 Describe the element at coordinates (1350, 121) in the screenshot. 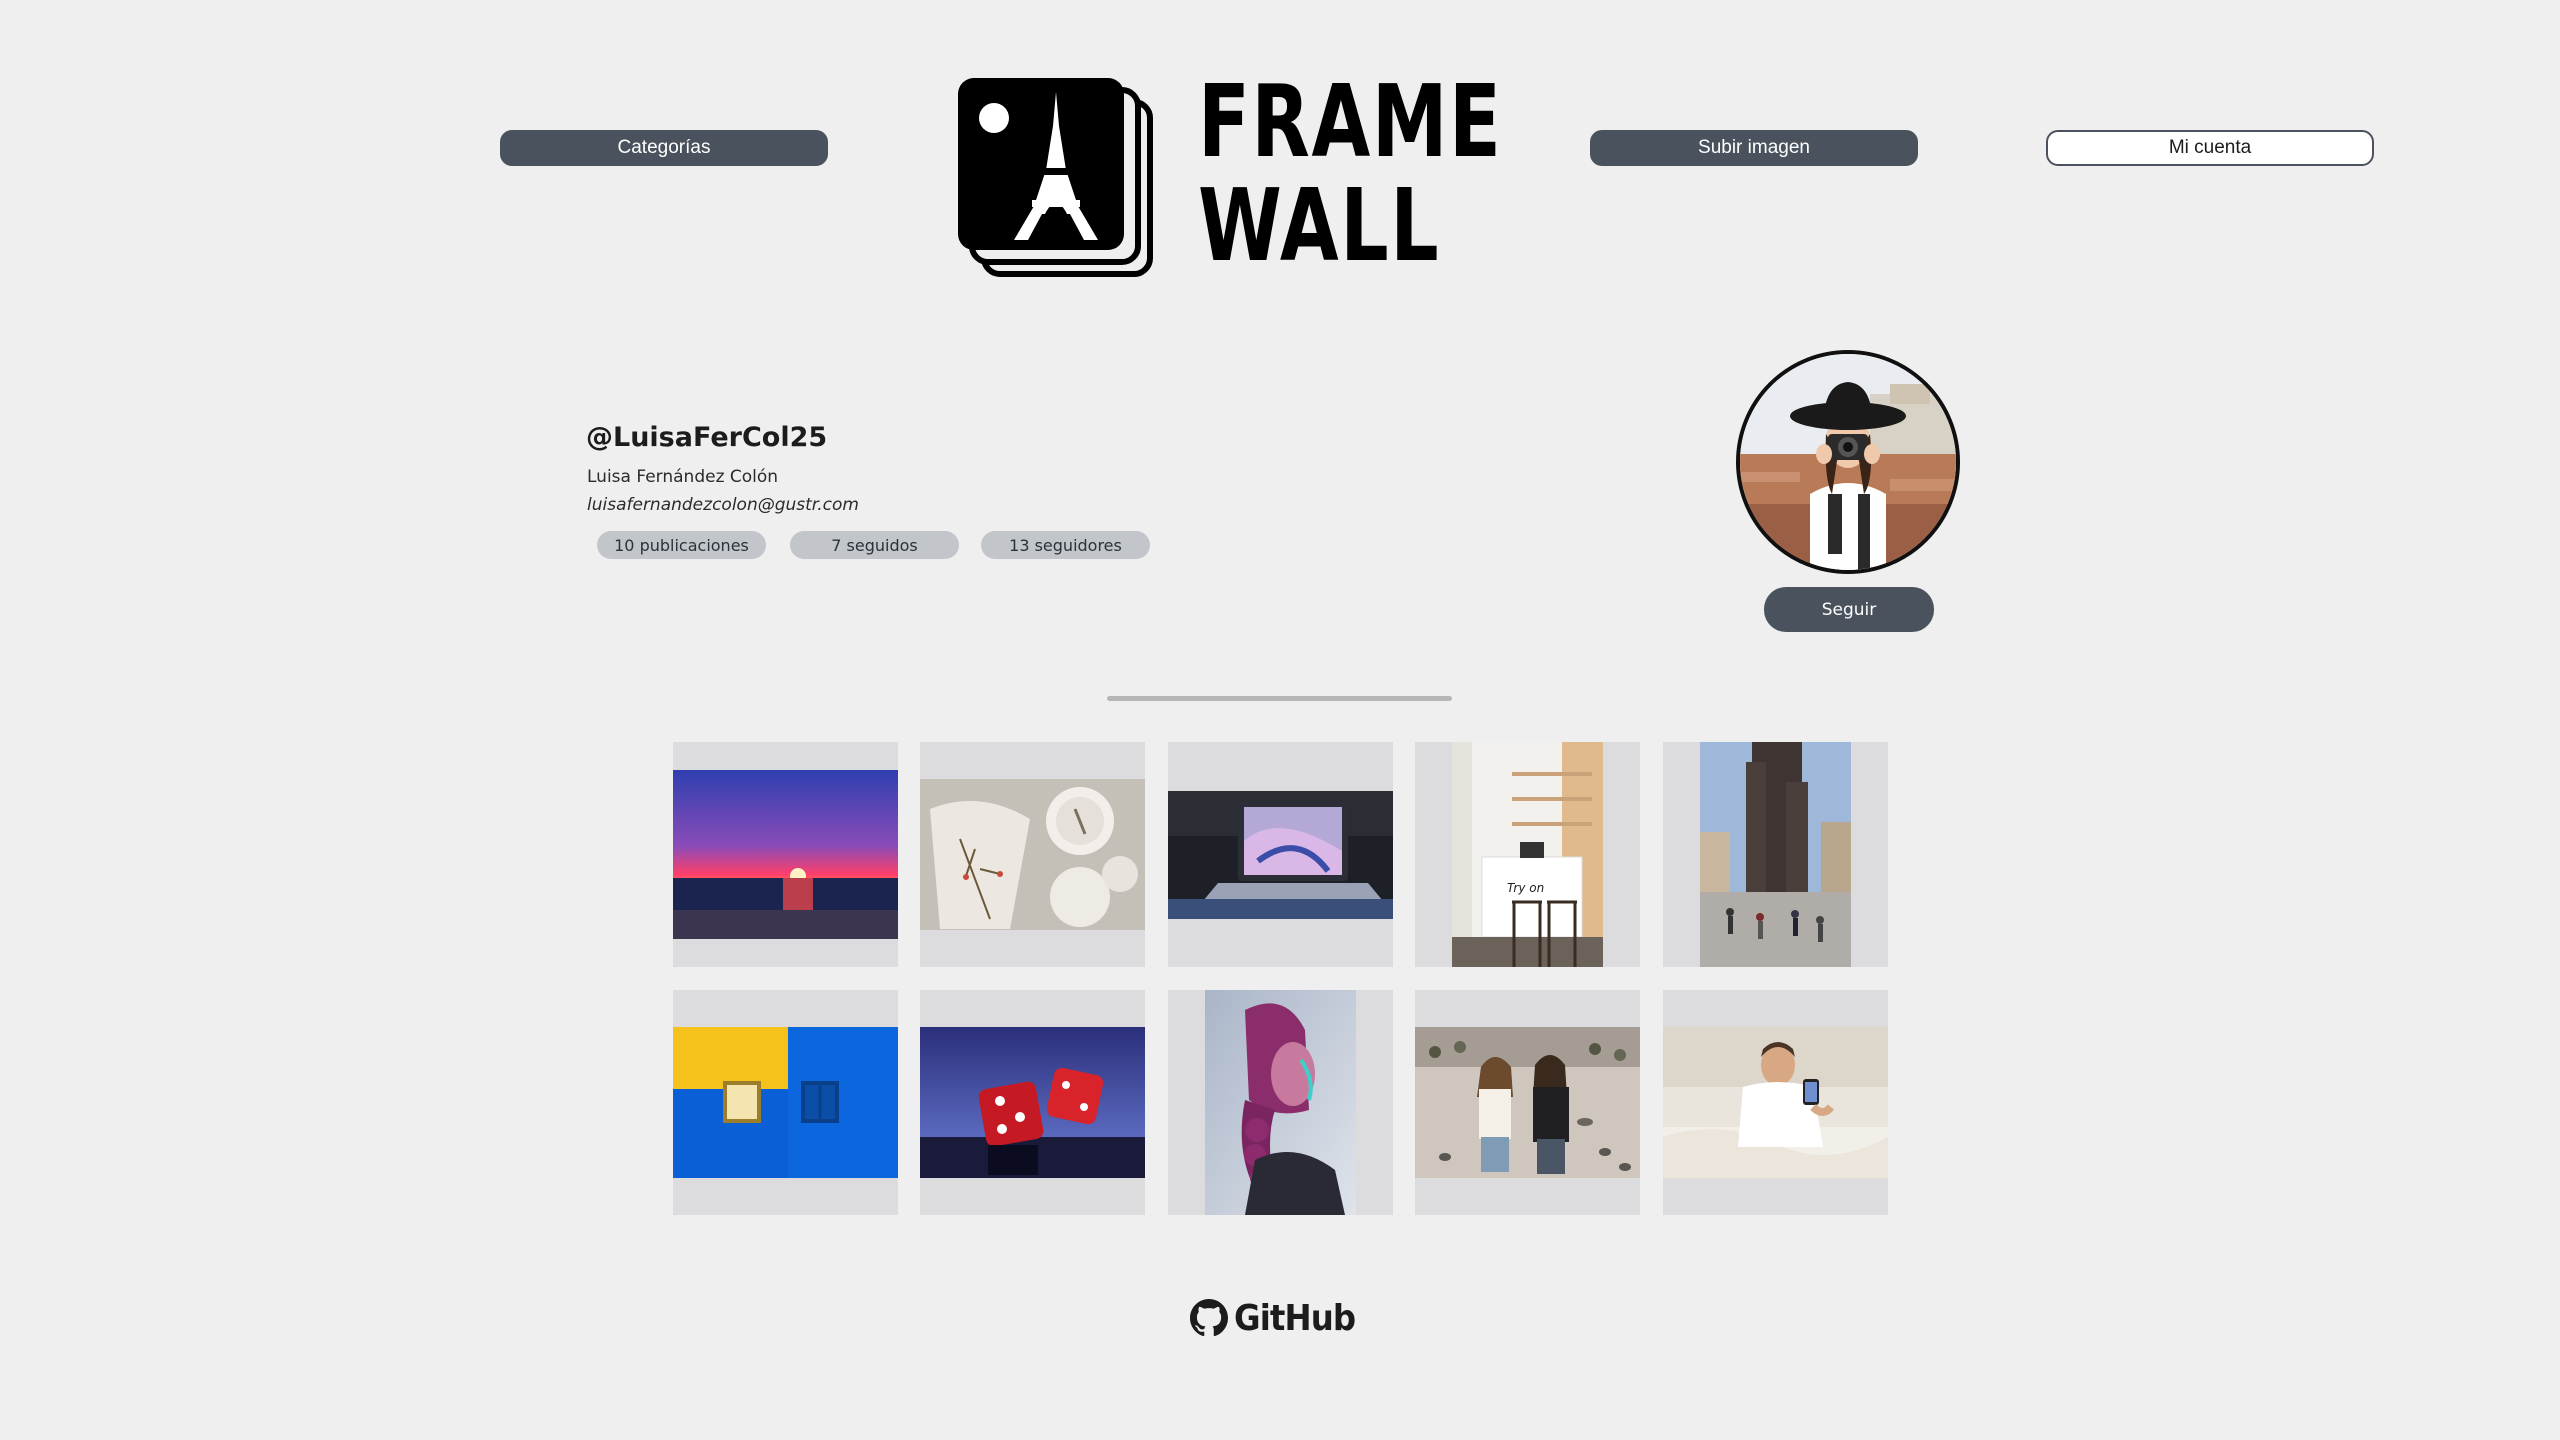

I see `logo-text-frame: FRAME` at that location.